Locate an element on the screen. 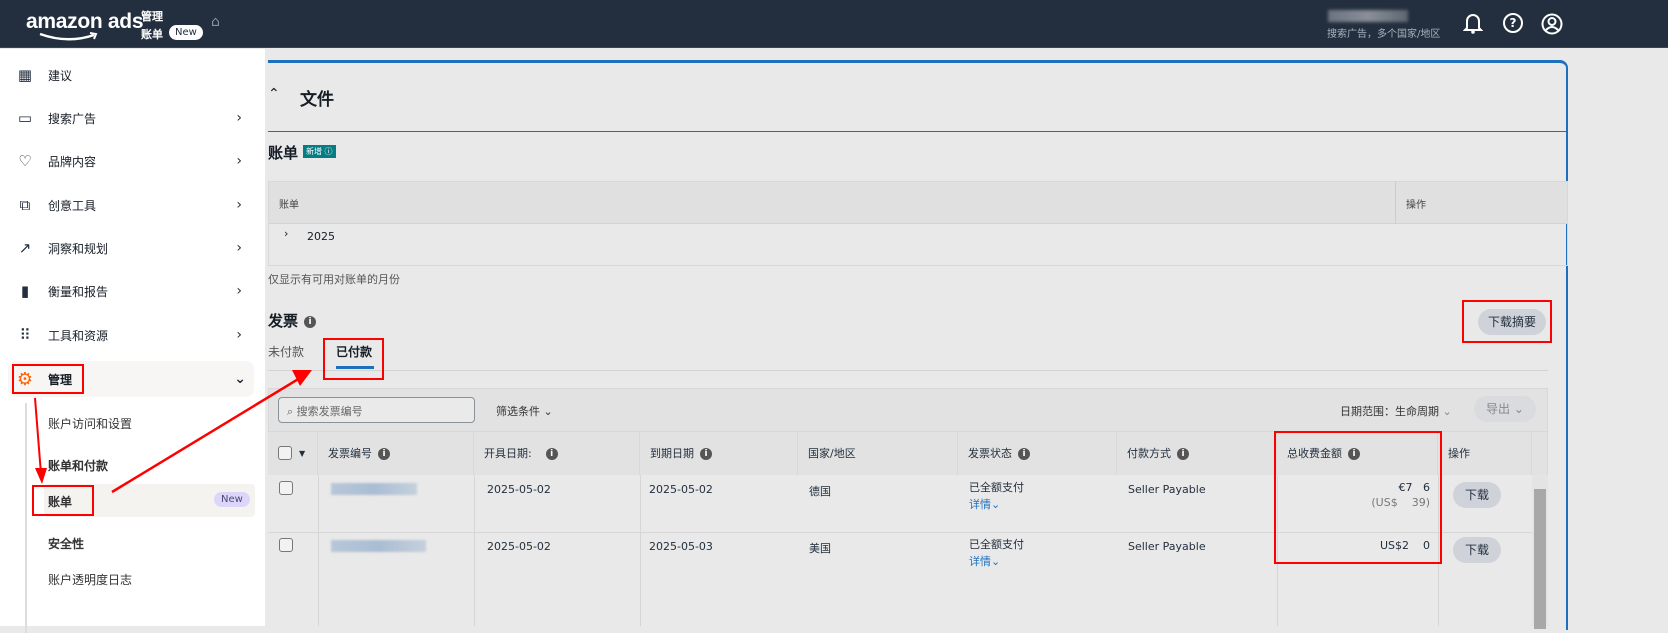 This screenshot has height=633, width=1668. col-country: 国家/地区 is located at coordinates (878, 453).